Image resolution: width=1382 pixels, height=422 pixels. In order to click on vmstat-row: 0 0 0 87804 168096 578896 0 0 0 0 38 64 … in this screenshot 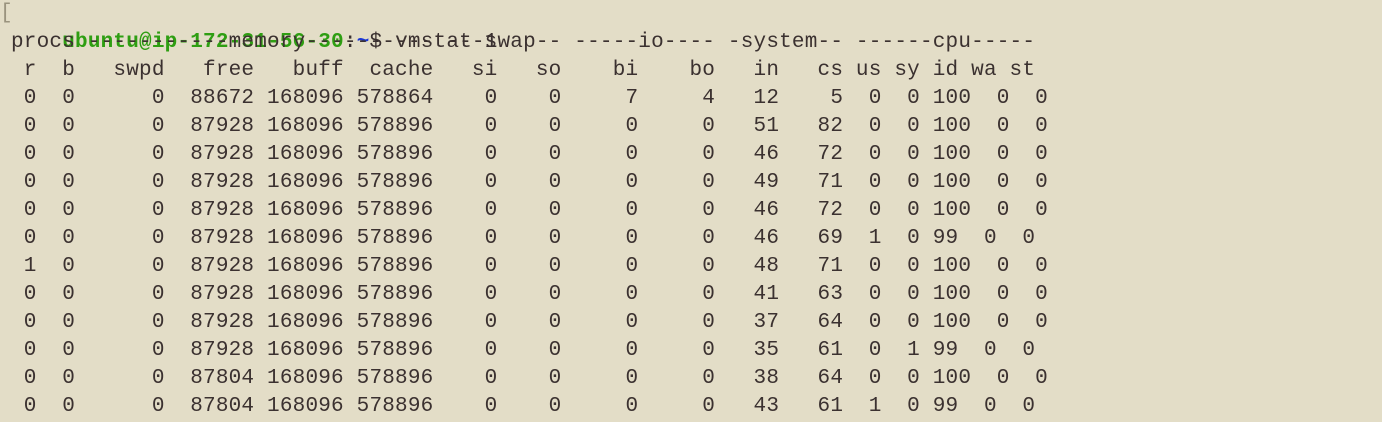, I will do `click(529, 378)`.